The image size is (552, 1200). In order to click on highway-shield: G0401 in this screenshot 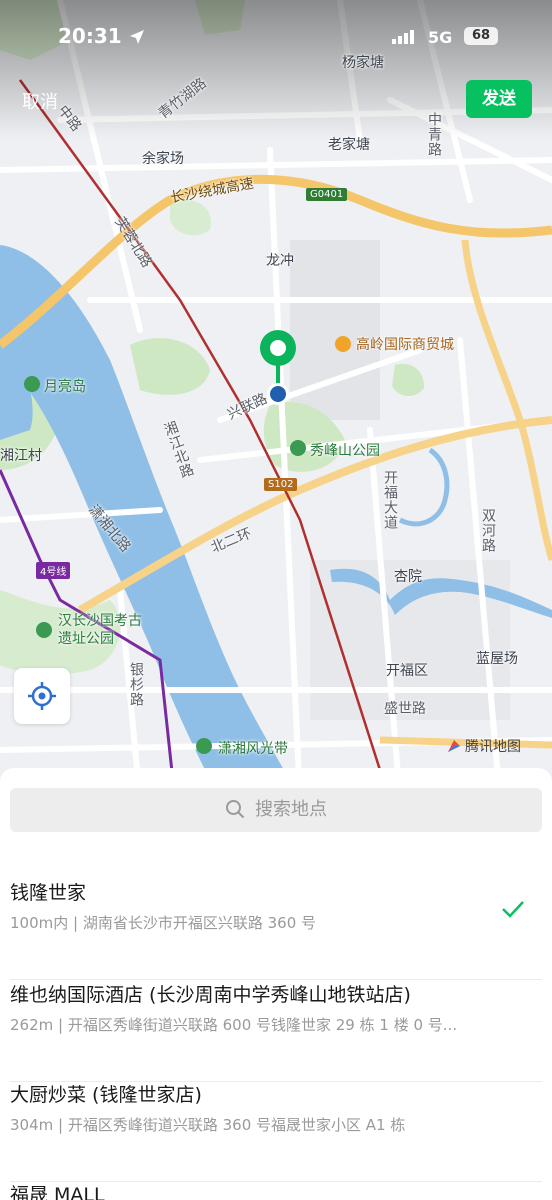, I will do `click(327, 194)`.